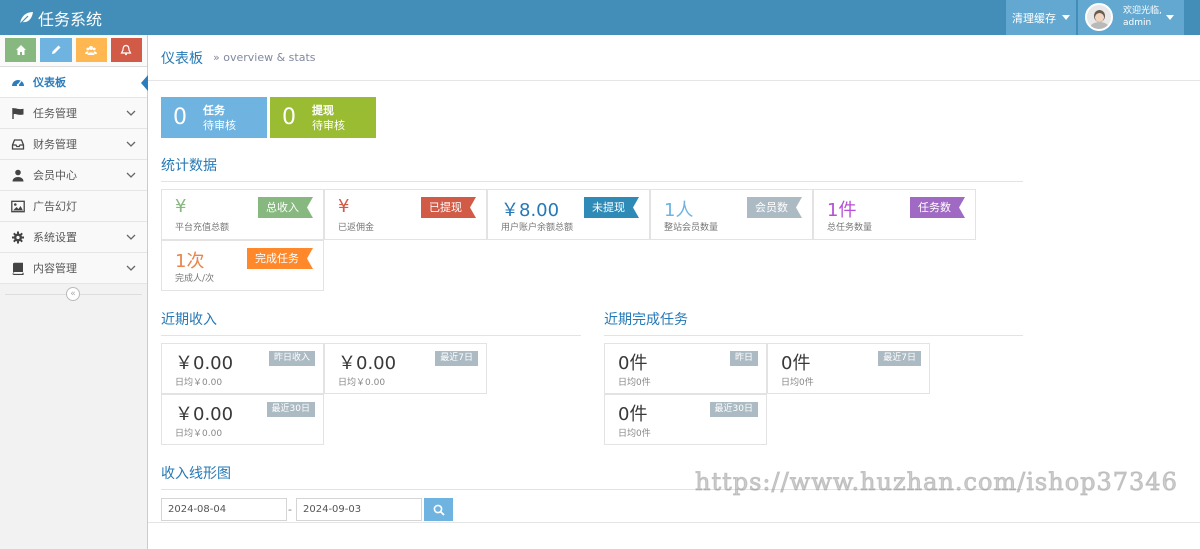 This screenshot has width=1200, height=549. What do you see at coordinates (530, 210) in the screenshot?
I see `stat-value: ￥8.00` at bounding box center [530, 210].